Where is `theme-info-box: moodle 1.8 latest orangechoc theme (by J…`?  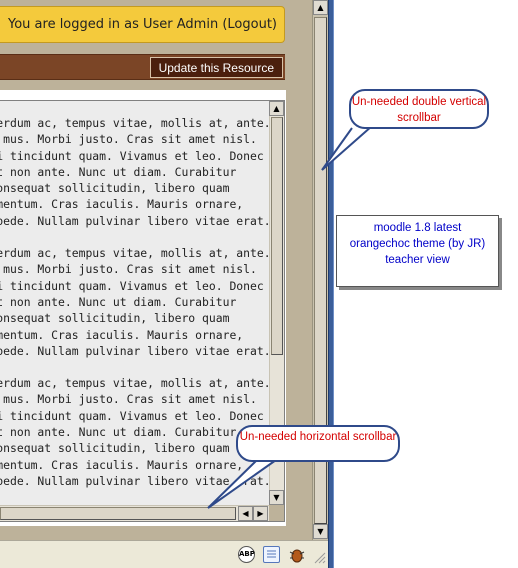 theme-info-box: moodle 1.8 latest orangechoc theme (by J… is located at coordinates (417, 251).